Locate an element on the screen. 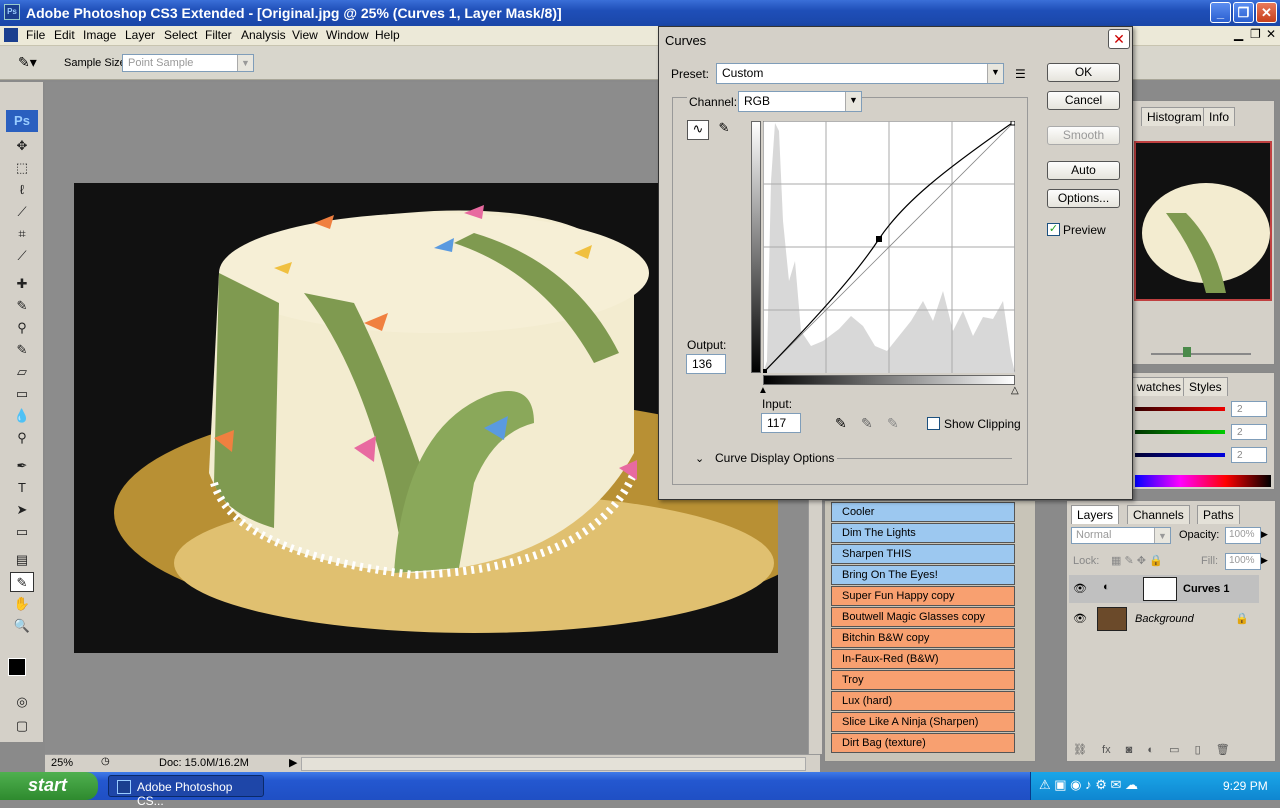 The height and width of the screenshot is (808, 1280). layer-mask-thumbnail is located at coordinates (1160, 589).